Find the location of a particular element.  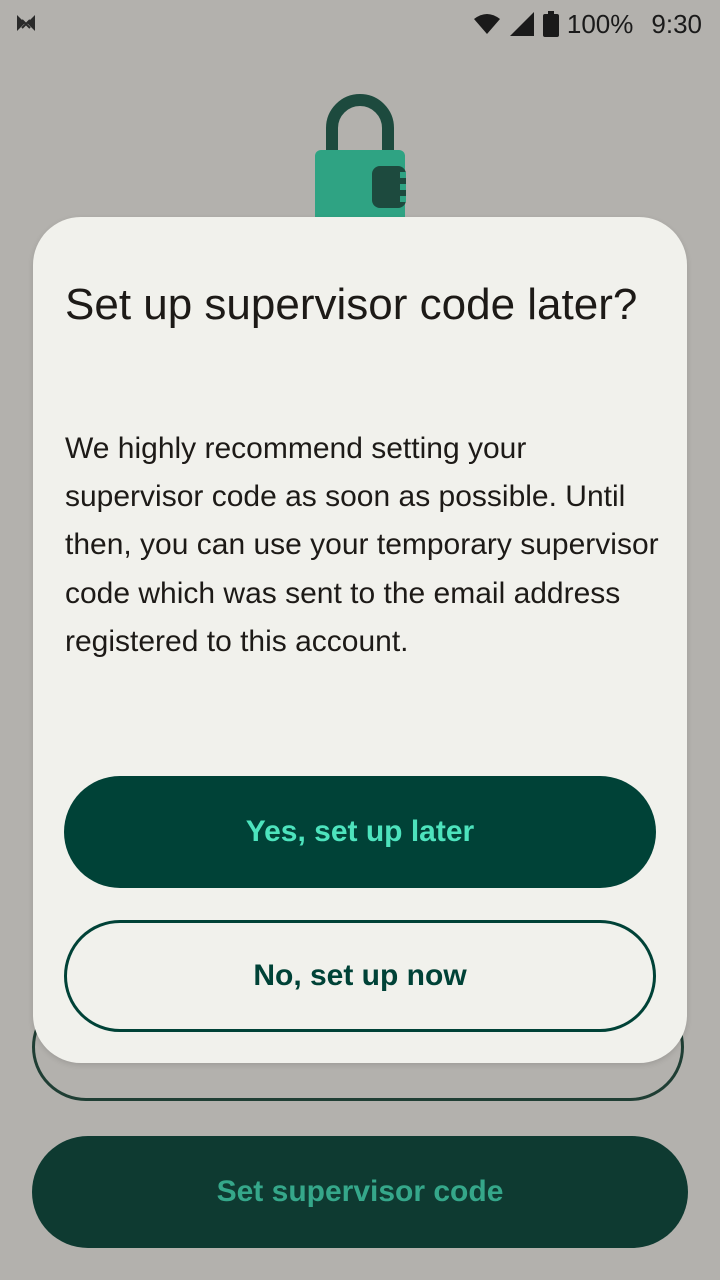

app-notification-icon is located at coordinates (26, 23).